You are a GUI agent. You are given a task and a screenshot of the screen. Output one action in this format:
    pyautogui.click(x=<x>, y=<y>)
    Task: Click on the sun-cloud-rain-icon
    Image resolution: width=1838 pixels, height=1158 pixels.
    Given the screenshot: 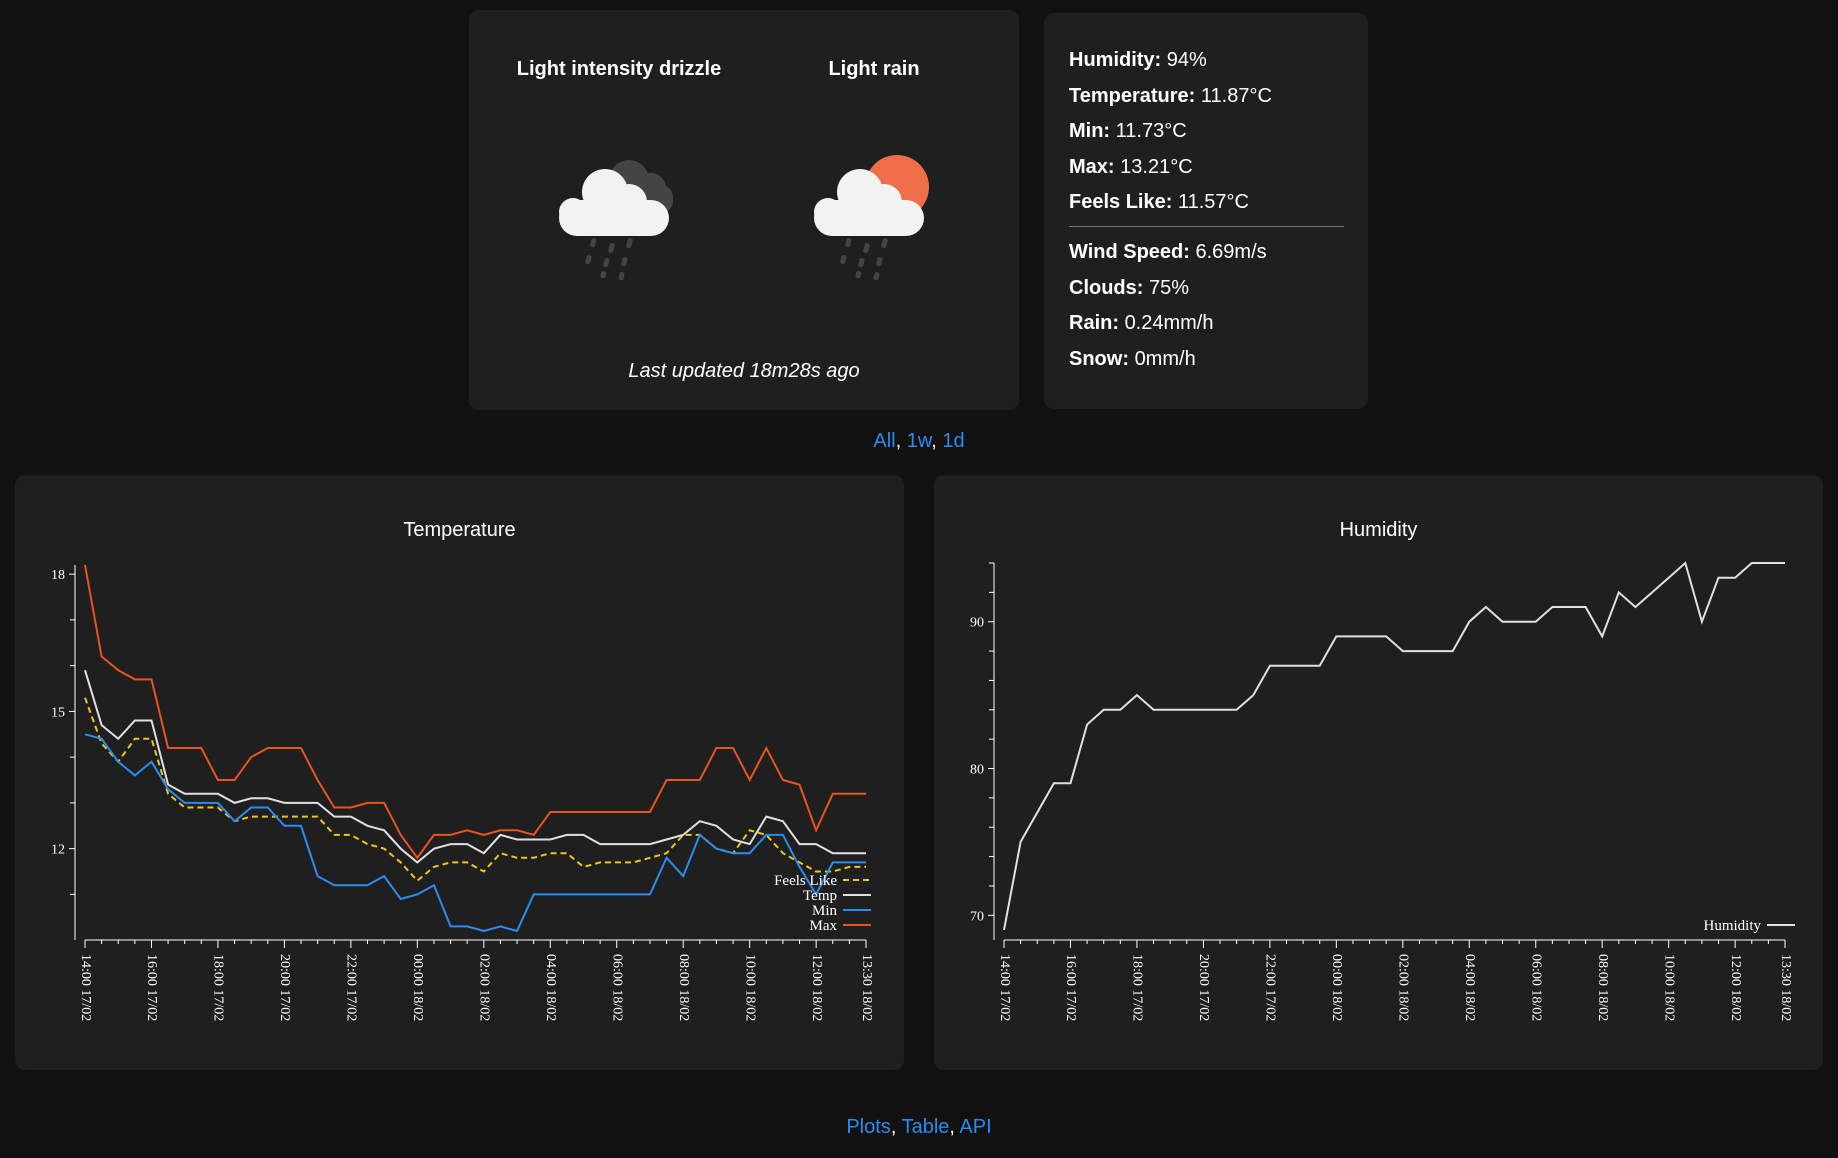 What is the action you would take?
    pyautogui.click(x=871, y=218)
    